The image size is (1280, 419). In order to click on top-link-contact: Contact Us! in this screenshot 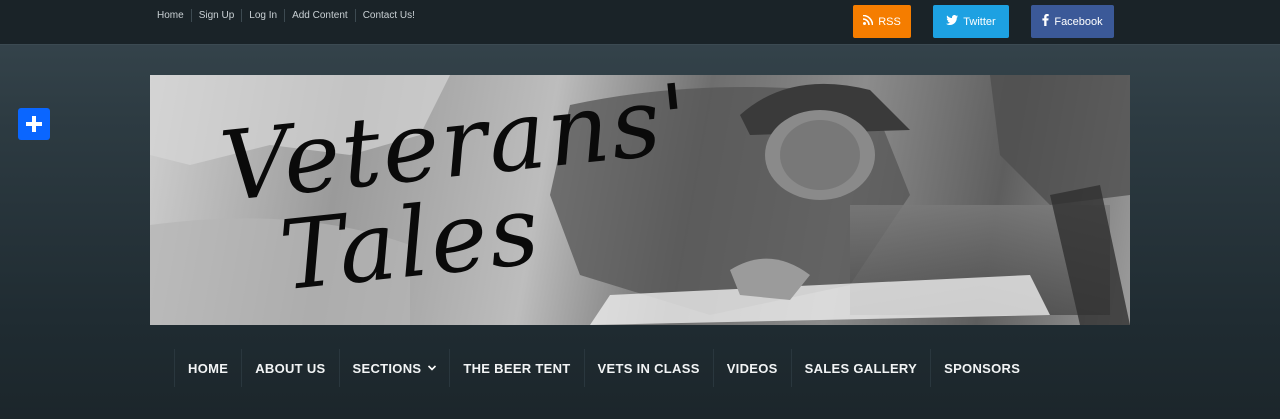, I will do `click(388, 15)`.